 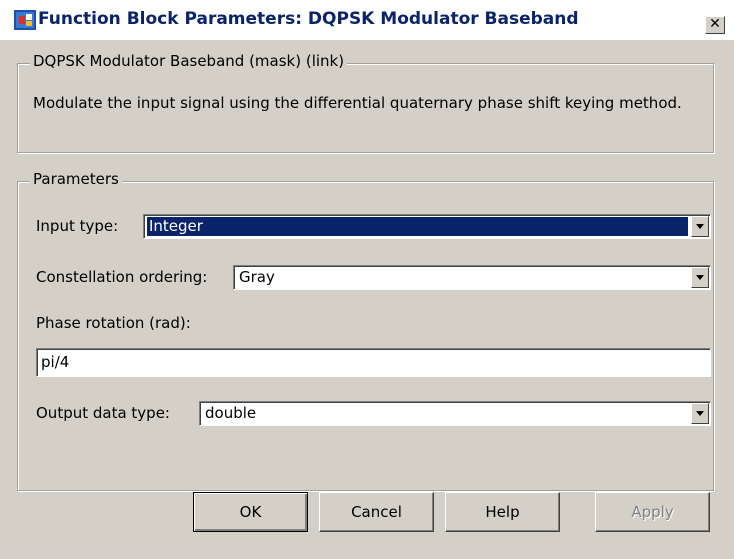 I want to click on output-data-type-value: double, so click(x=231, y=413).